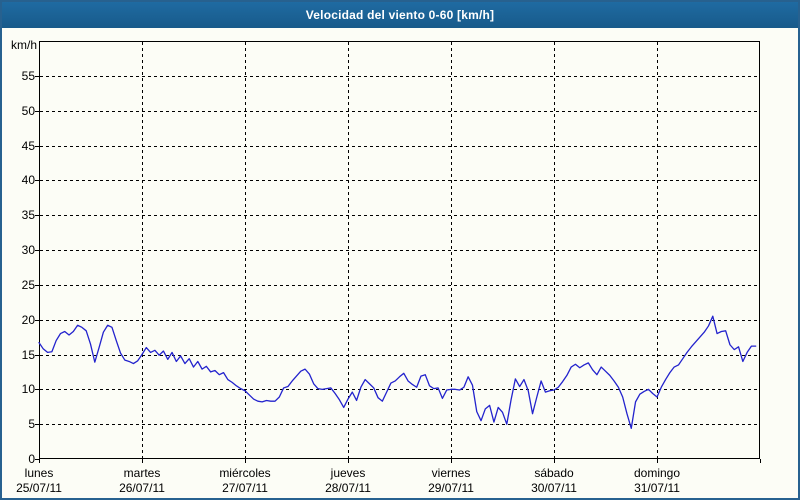 The width and height of the screenshot is (800, 500). I want to click on x-day-label: viernes 29/07/11, so click(451, 481).